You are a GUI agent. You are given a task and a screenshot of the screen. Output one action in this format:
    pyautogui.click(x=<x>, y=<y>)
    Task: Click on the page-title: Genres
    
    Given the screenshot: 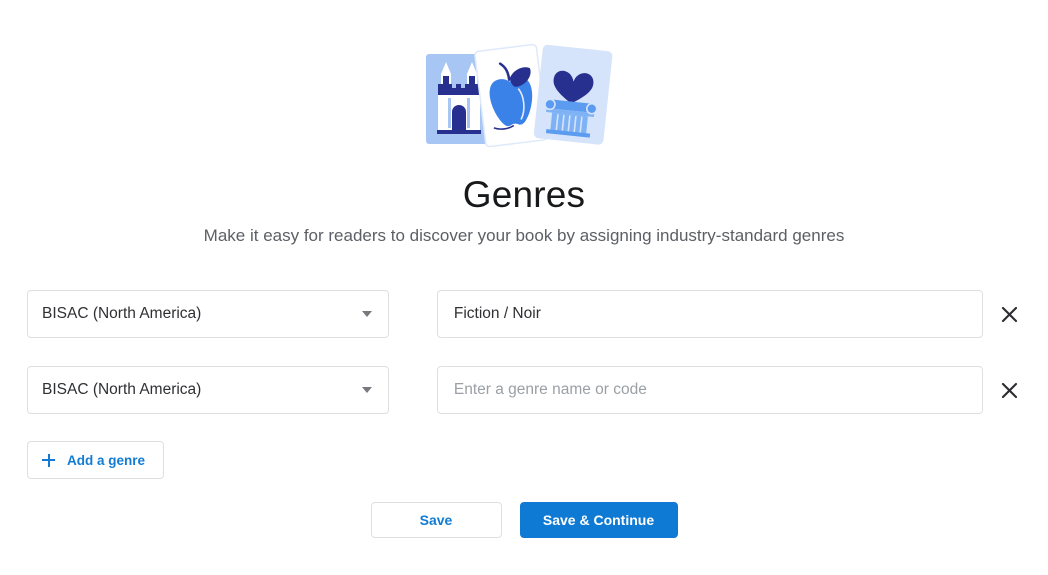 What is the action you would take?
    pyautogui.click(x=524, y=194)
    